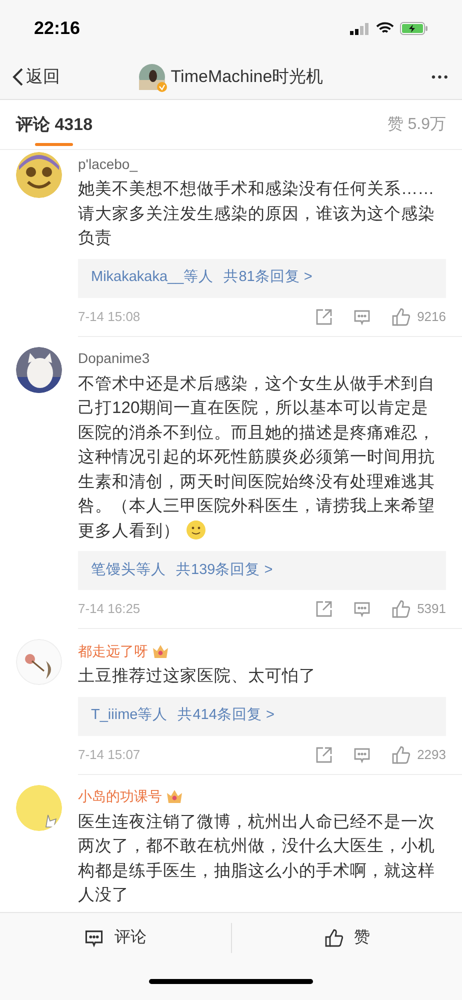  I want to click on comments-tab: 评论 4318, so click(54, 124).